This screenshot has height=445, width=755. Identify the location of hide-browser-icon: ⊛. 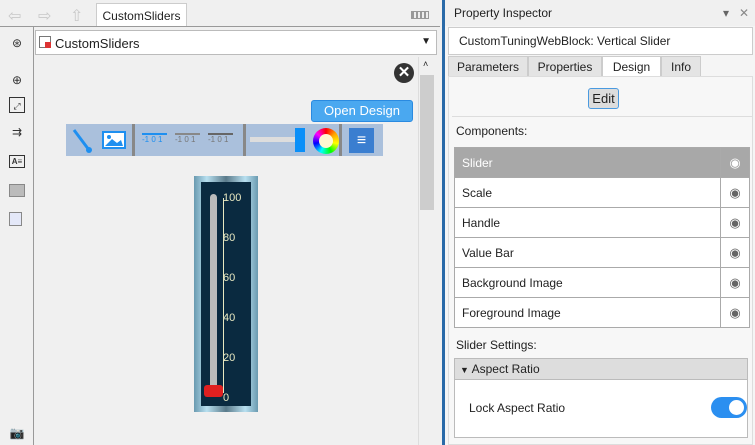
(17, 43).